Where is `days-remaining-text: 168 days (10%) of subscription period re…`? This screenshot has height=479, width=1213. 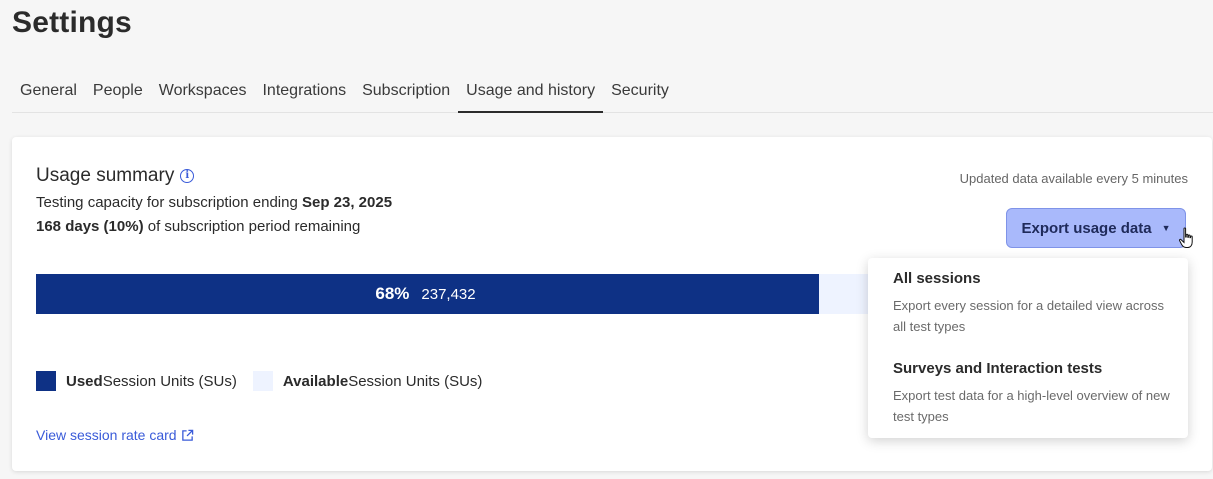 days-remaining-text: 168 days (10%) of subscription period re… is located at coordinates (198, 226).